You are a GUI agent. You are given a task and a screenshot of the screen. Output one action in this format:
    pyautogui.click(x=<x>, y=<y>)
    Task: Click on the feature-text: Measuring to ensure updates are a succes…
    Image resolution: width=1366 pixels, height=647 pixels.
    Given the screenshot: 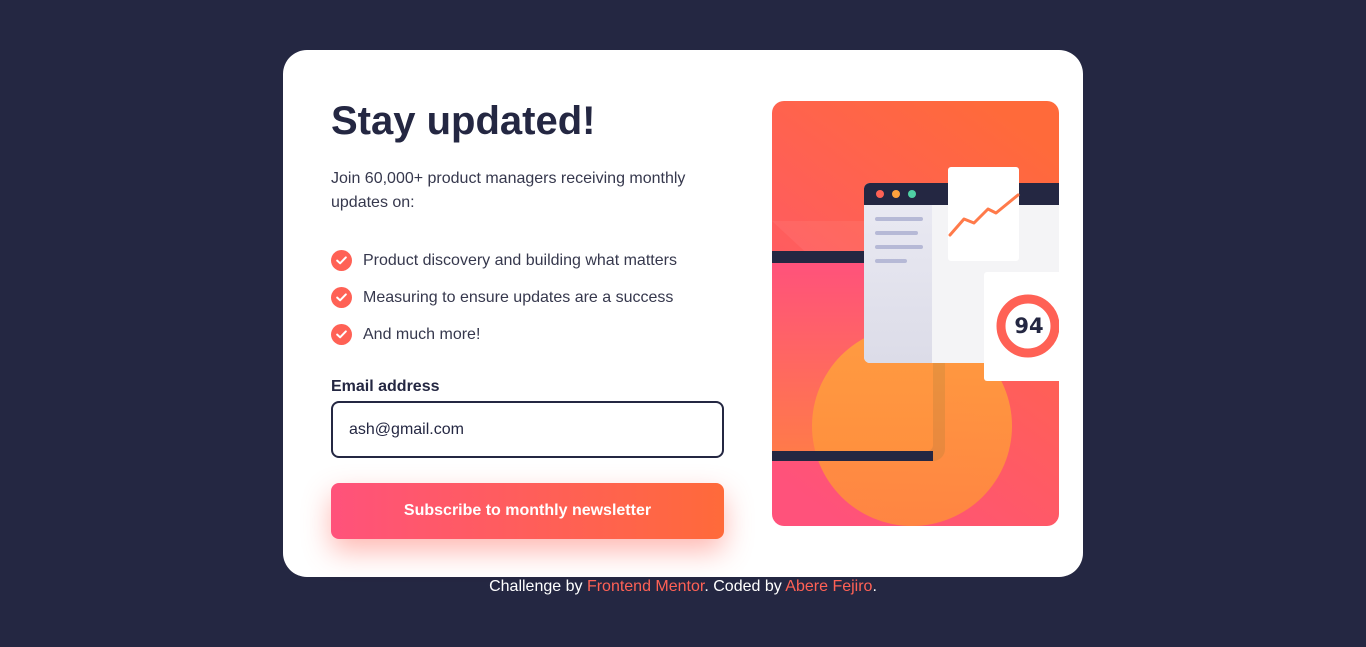 What is the action you would take?
    pyautogui.click(x=518, y=297)
    